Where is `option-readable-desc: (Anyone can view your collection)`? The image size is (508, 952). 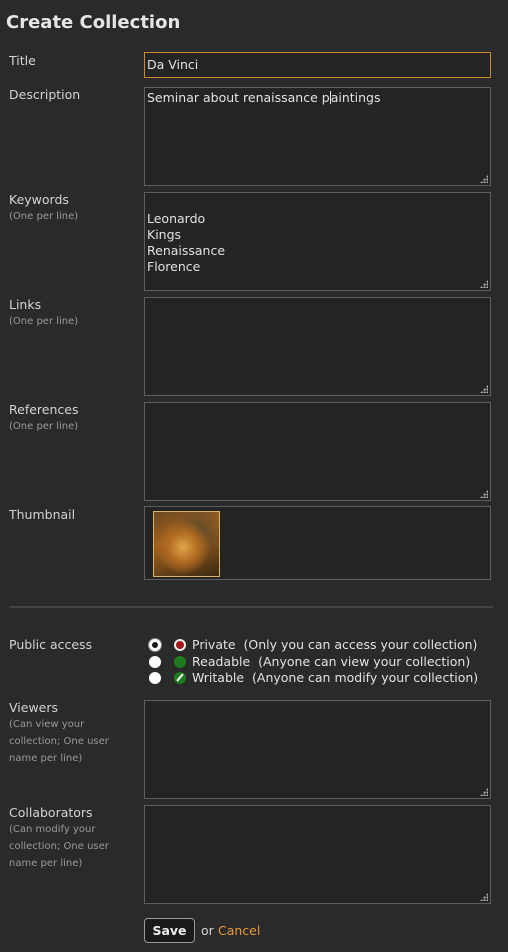 option-readable-desc: (Anyone can view your collection) is located at coordinates (364, 661).